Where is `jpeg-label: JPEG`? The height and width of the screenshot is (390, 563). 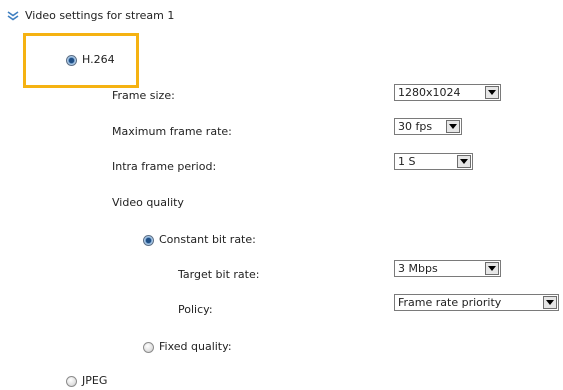
jpeg-label: JPEG is located at coordinates (95, 380).